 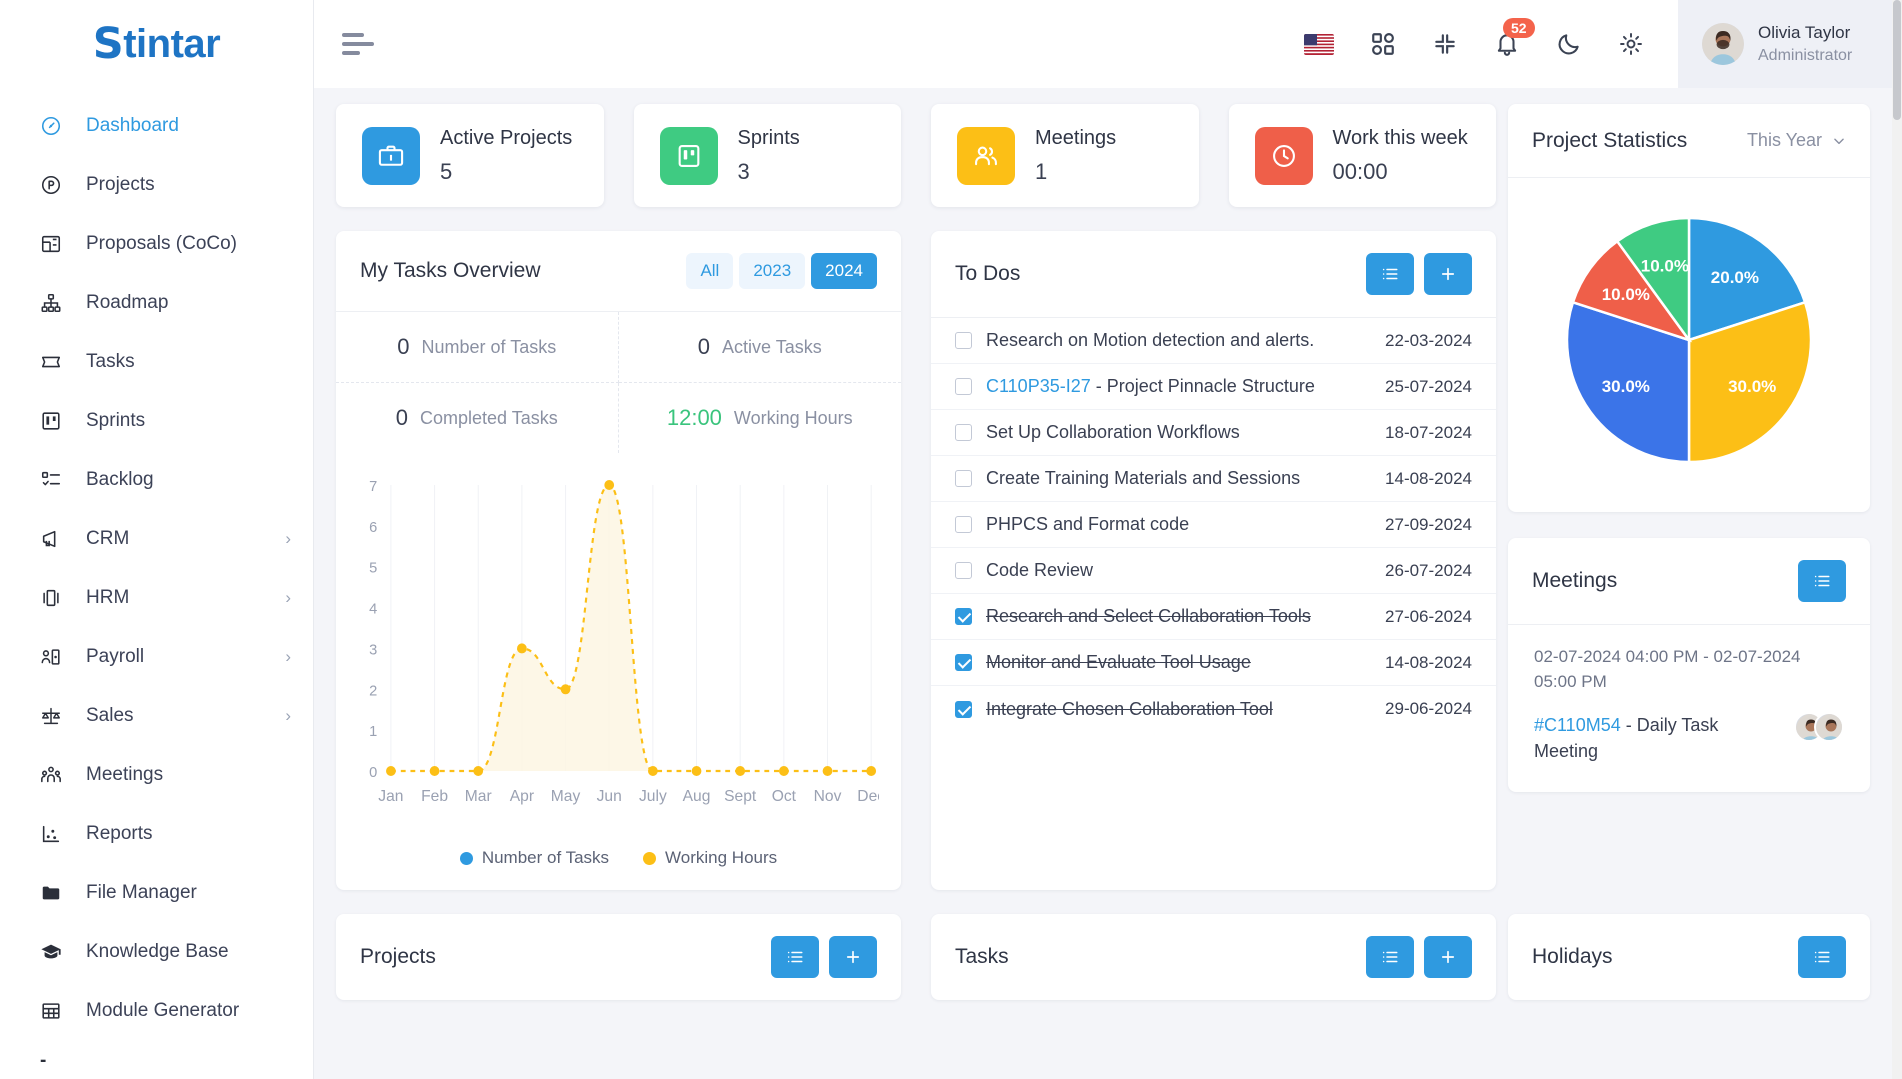 I want to click on gear-icon, so click(x=1631, y=44).